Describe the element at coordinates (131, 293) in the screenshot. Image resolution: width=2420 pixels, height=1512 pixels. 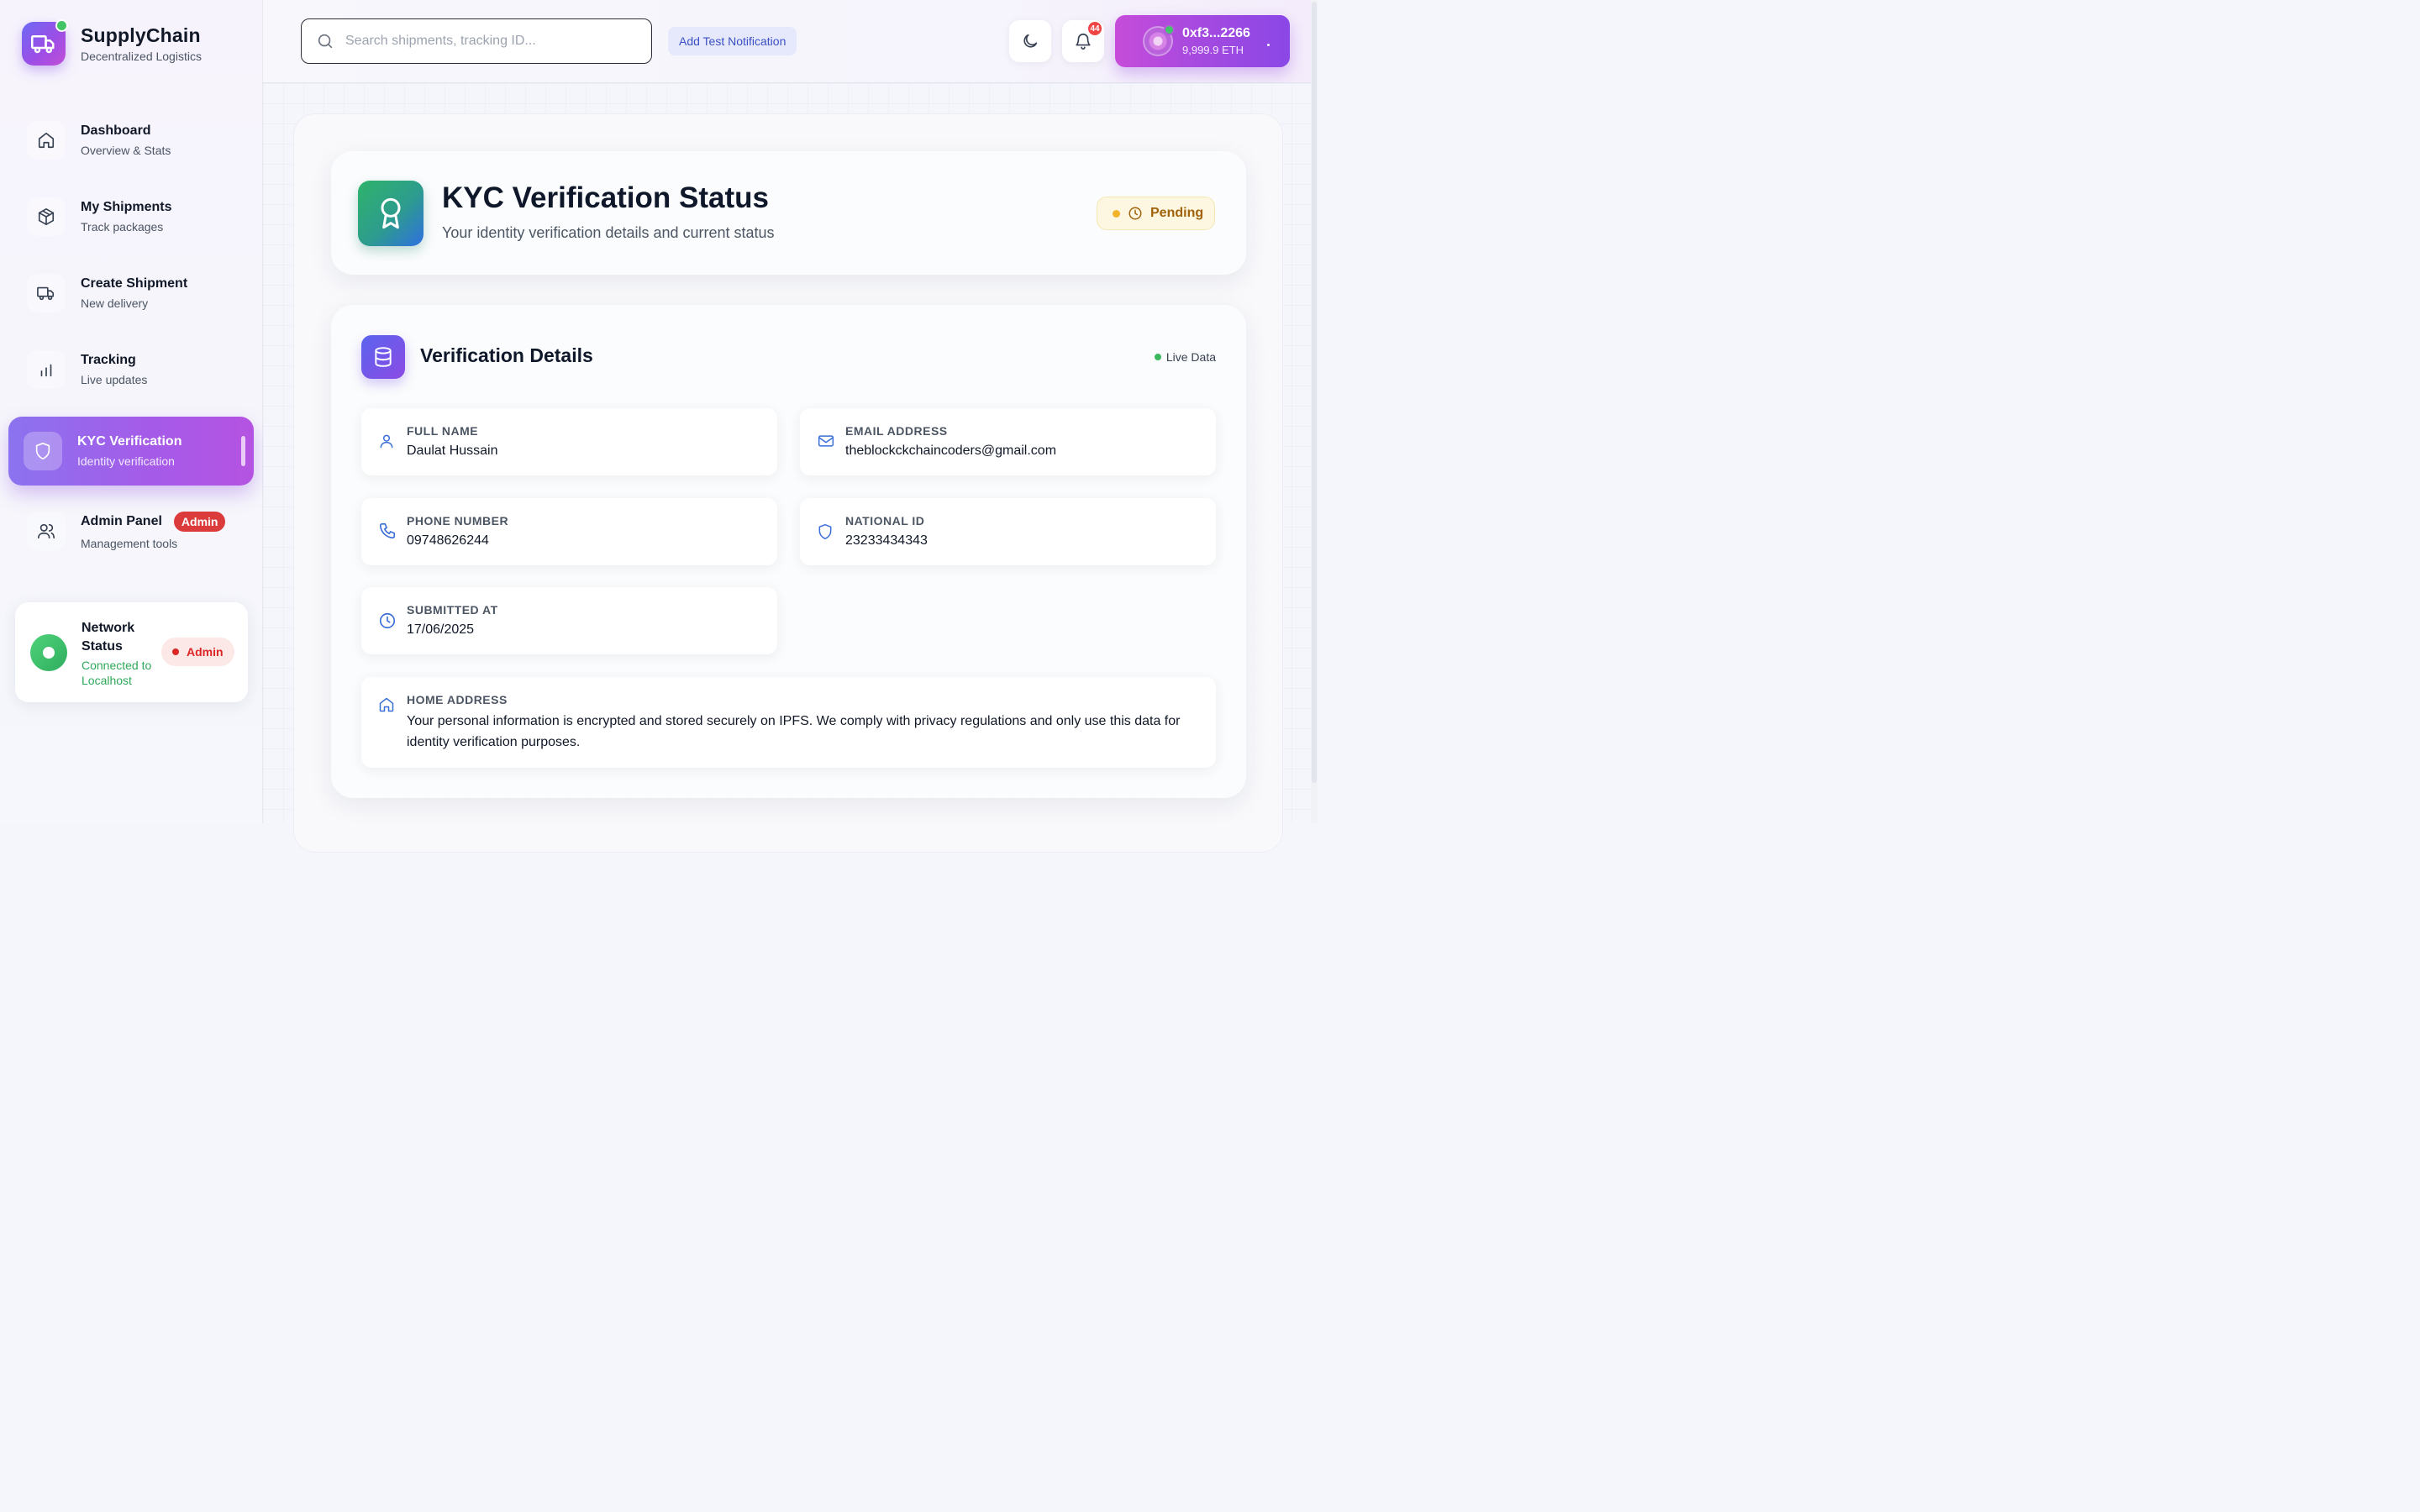
I see `sidebar-item-create-shipment: Create Shipment New delivery` at that location.